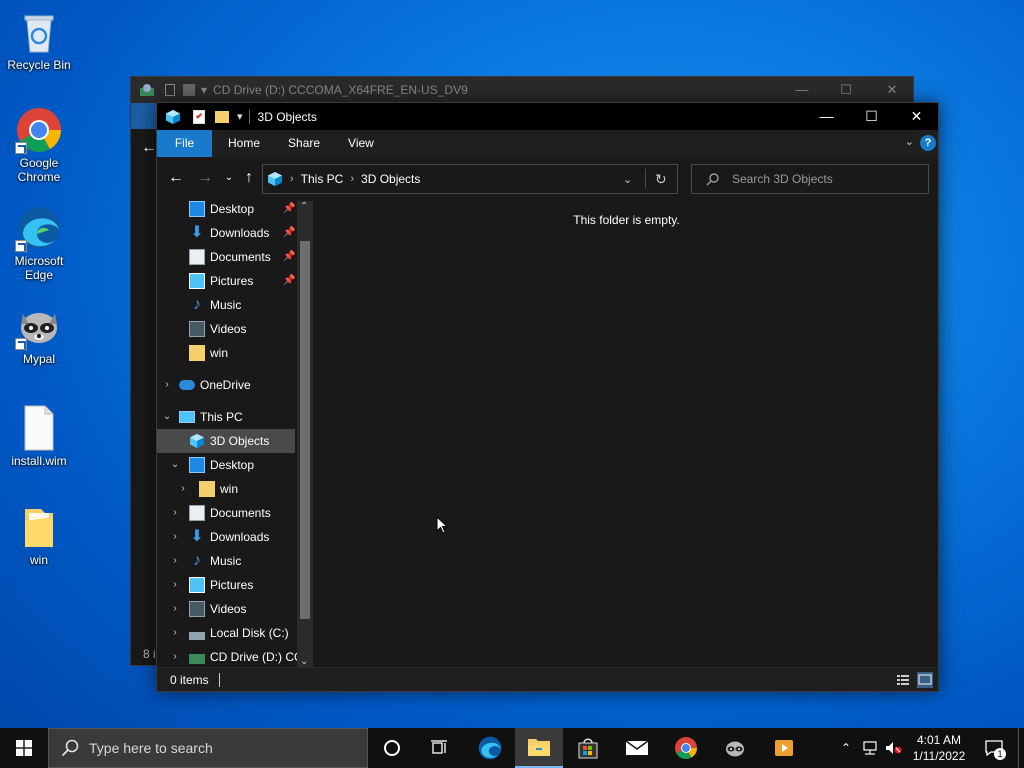 This screenshot has width=1024, height=768. I want to click on taskbar-file-explorer, so click(539, 748).